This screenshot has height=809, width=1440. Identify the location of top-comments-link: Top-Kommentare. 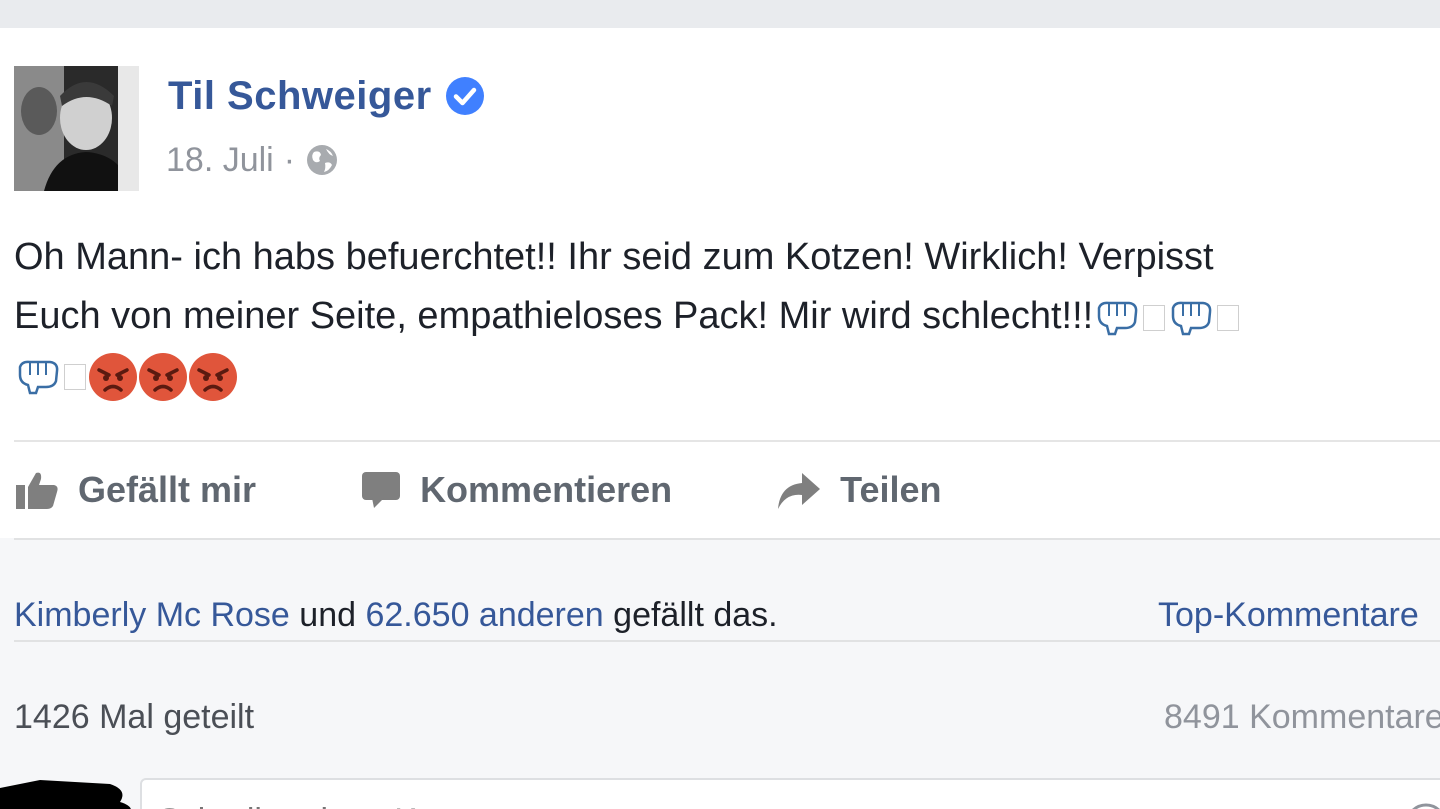
(1288, 615).